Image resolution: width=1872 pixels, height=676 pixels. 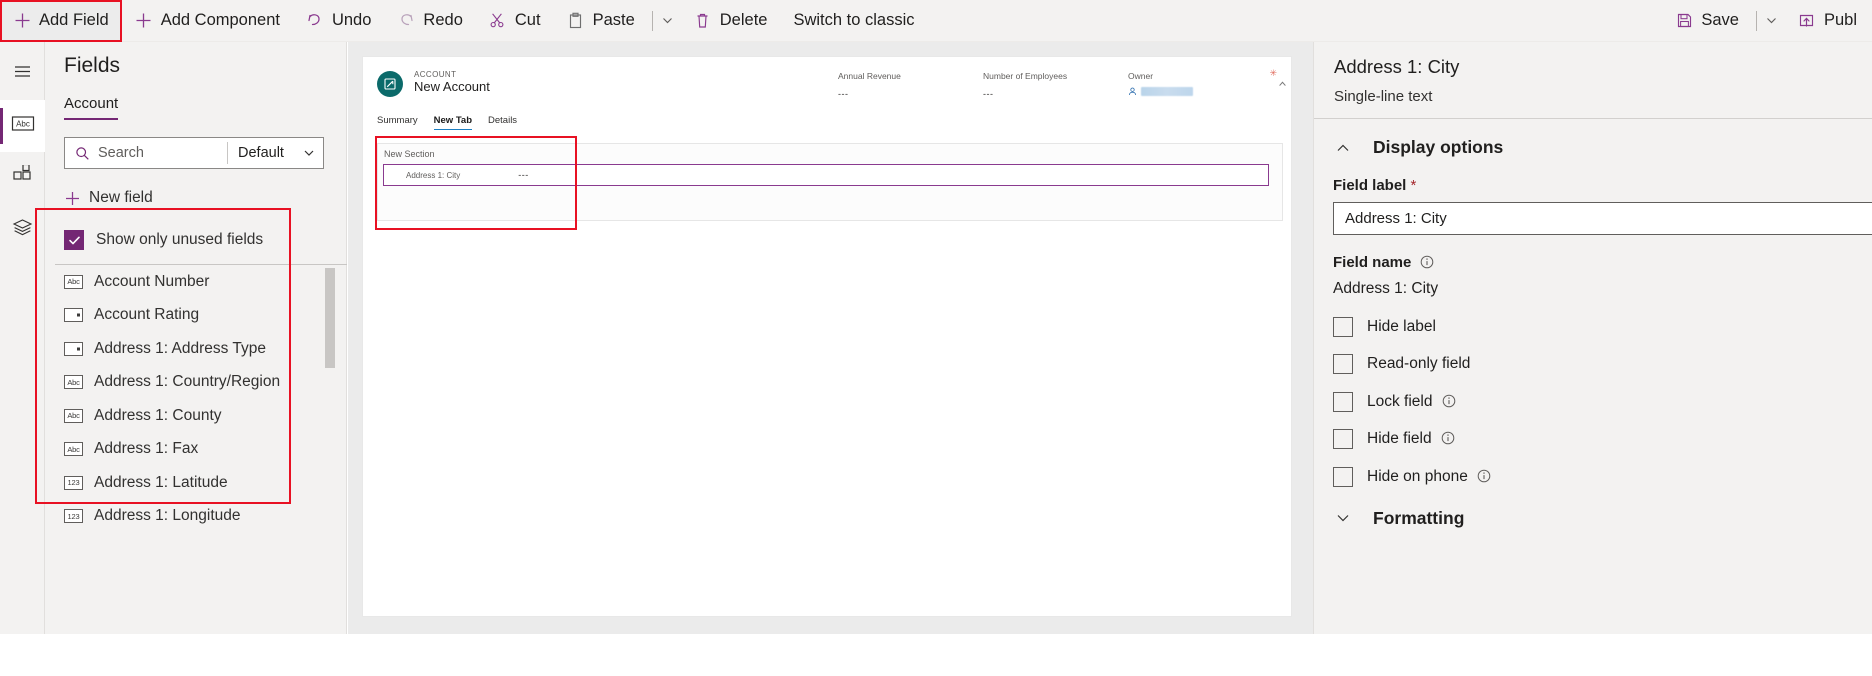 What do you see at coordinates (1396, 218) in the screenshot?
I see `field-label-value: Address 1: City` at bounding box center [1396, 218].